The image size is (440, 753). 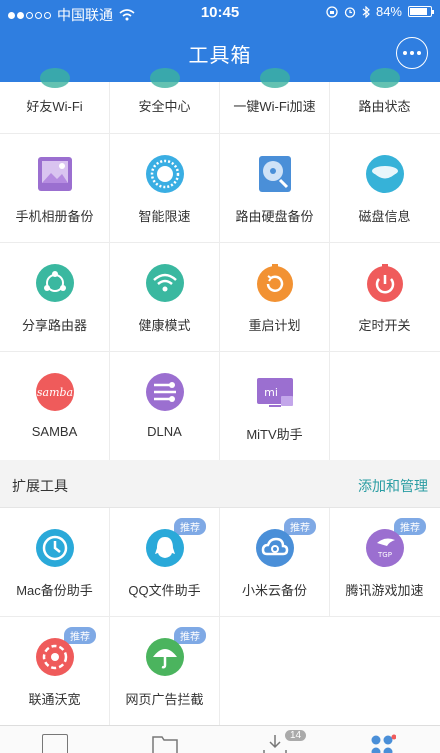 I want to click on hard-disk-backup-icon, so click(x=275, y=174).